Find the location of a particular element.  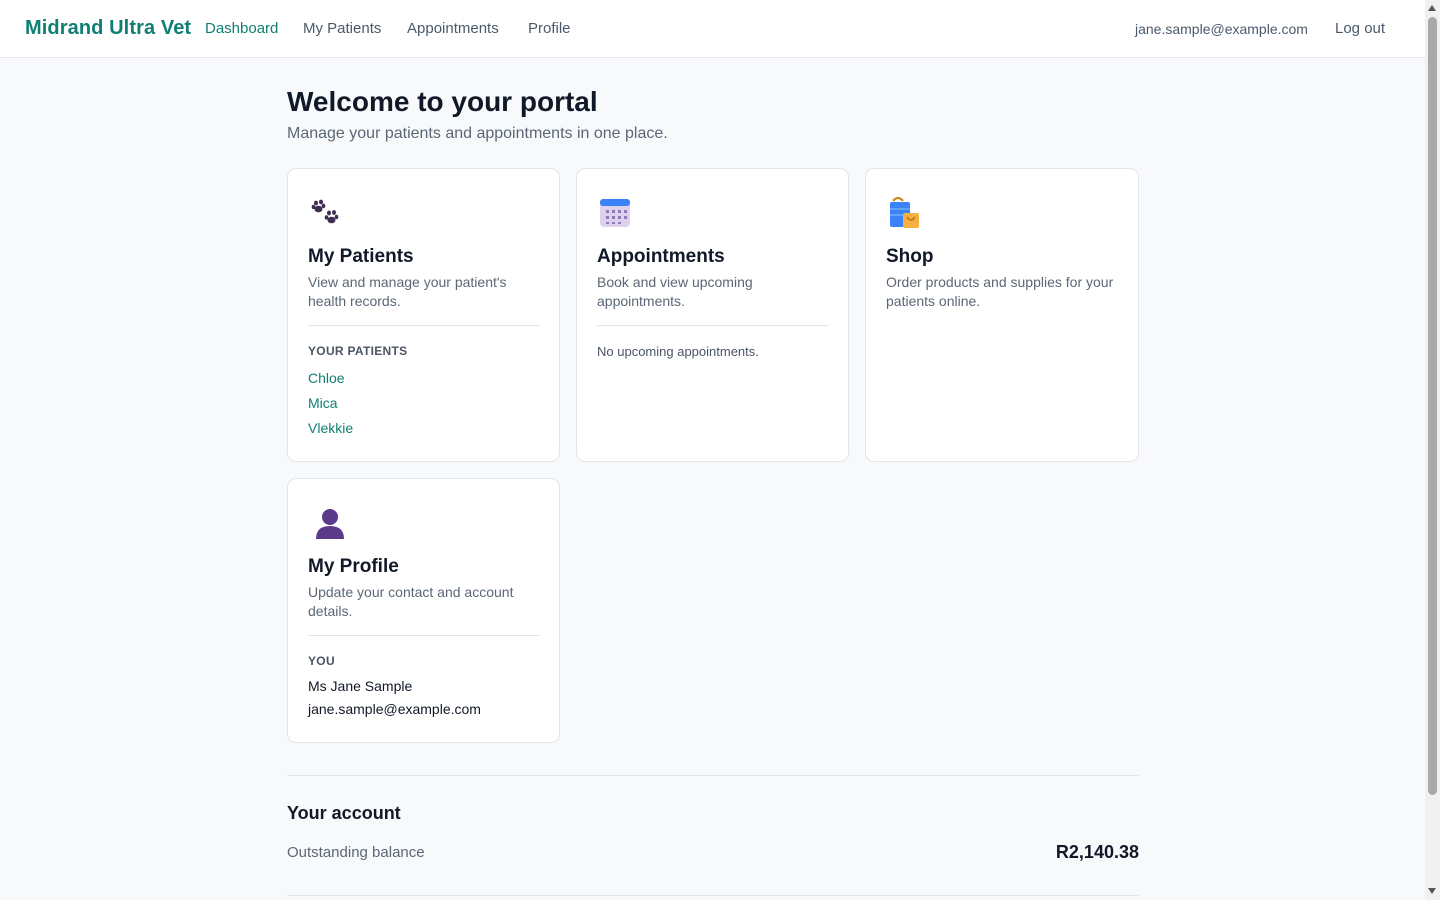

nav-profile: Profile is located at coordinates (549, 28).